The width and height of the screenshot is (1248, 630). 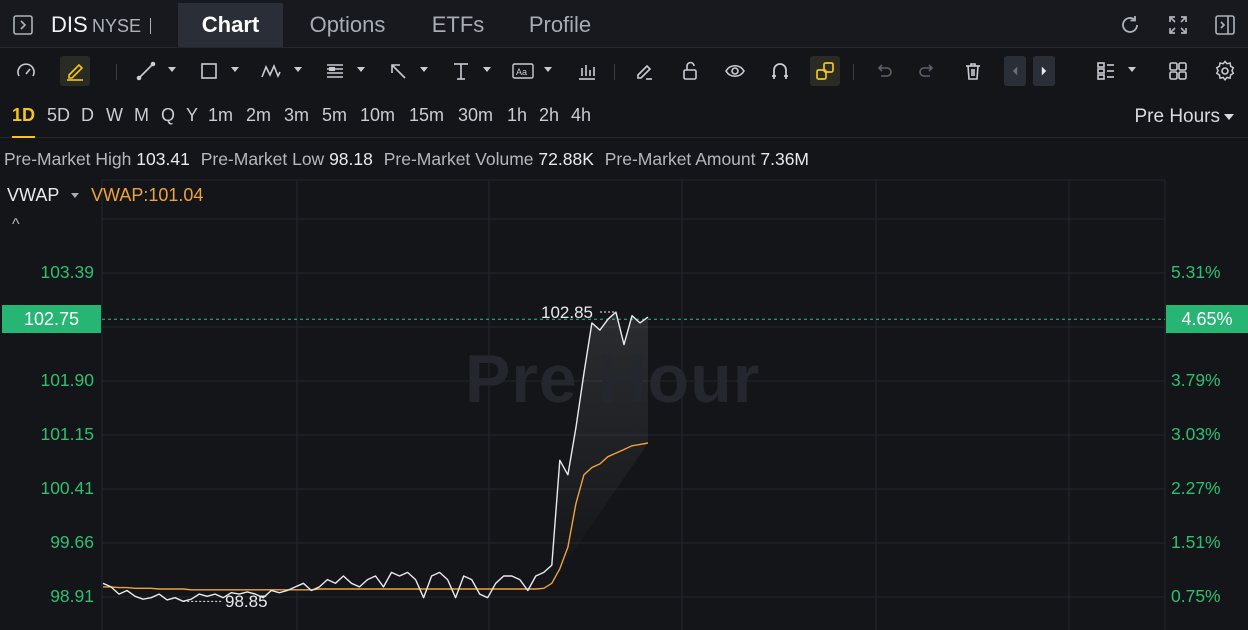 I want to click on divider, so click(x=150, y=26).